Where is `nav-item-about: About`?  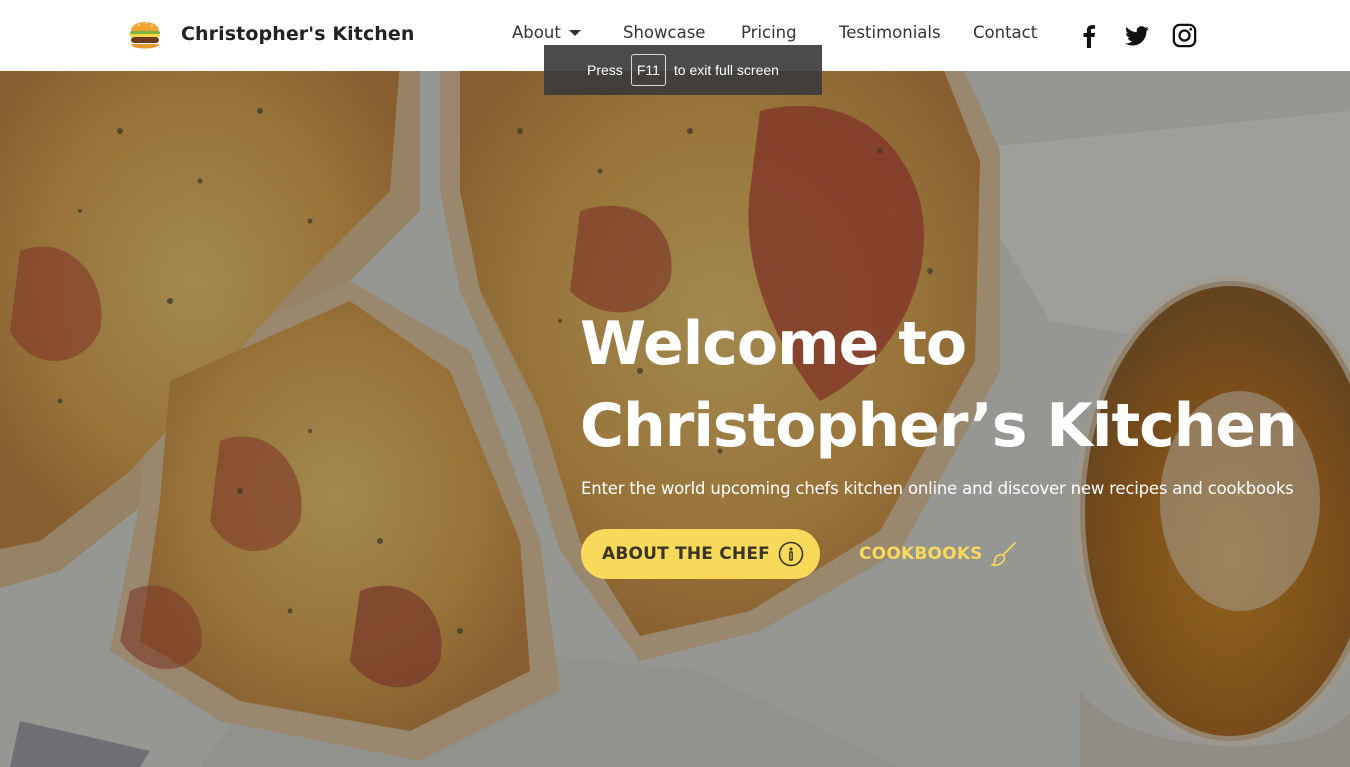 nav-item-about: About is located at coordinates (546, 32).